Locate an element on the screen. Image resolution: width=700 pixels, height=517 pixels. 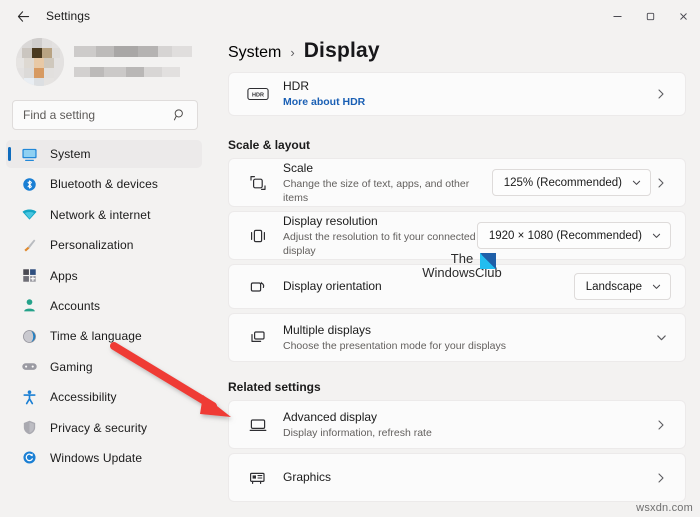
graphics-card-icon is located at coordinates (258, 478).